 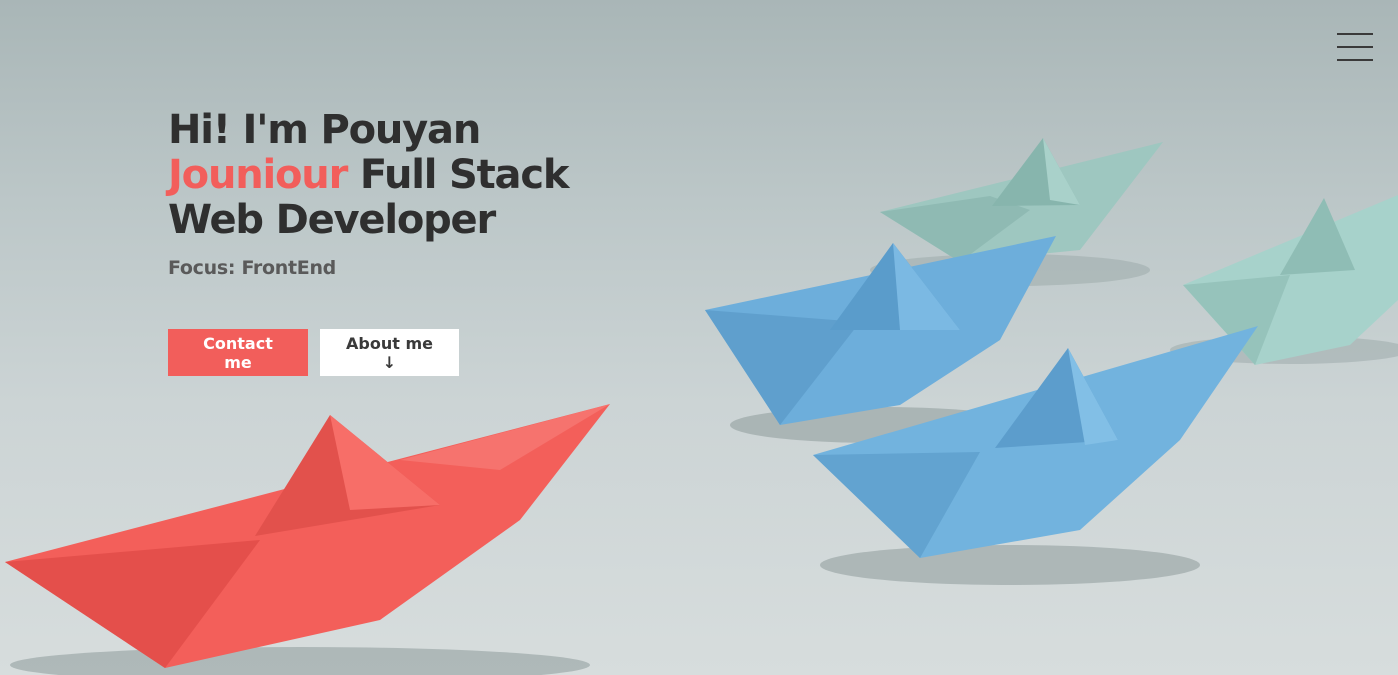 What do you see at coordinates (252, 268) in the screenshot?
I see `focus-subtitle: Focus: FrontEnd` at bounding box center [252, 268].